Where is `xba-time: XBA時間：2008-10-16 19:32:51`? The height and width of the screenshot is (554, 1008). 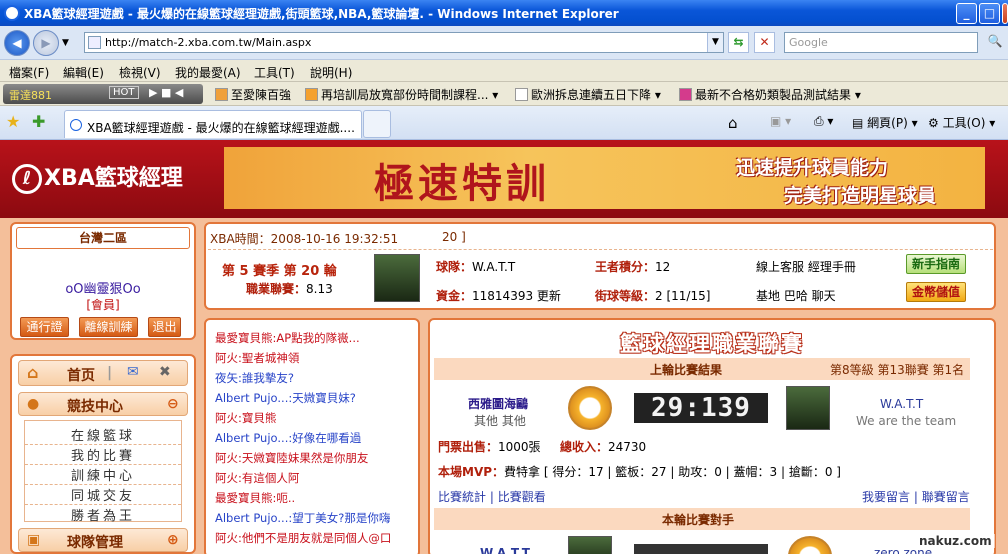 xba-time: XBA時間：2008-10-16 19:32:51 is located at coordinates (304, 239).